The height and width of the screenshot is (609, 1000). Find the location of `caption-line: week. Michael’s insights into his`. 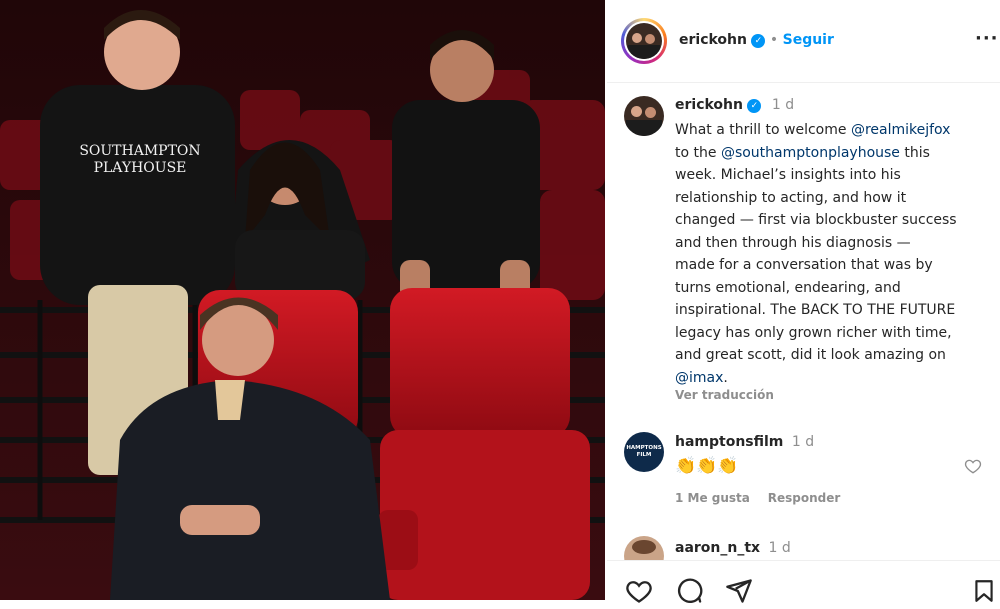

caption-line: week. Michael’s insights into his is located at coordinates (834, 175).